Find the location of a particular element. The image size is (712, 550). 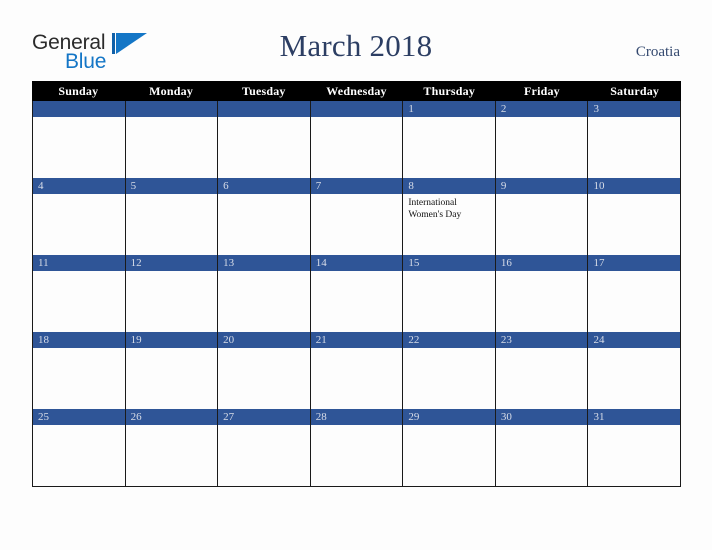

day-cell: 28 is located at coordinates (357, 447).